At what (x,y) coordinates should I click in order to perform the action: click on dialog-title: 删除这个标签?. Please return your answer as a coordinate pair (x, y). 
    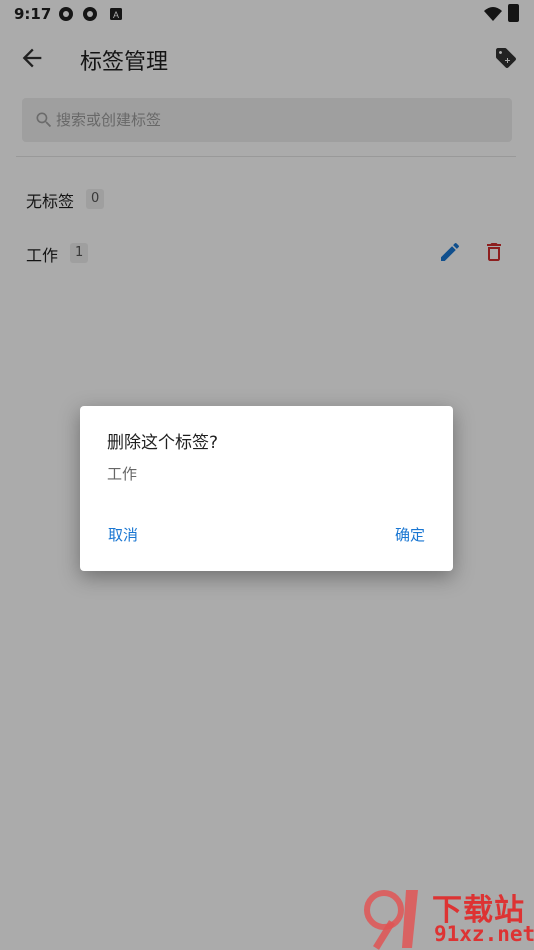
    Looking at the image, I should click on (163, 443).